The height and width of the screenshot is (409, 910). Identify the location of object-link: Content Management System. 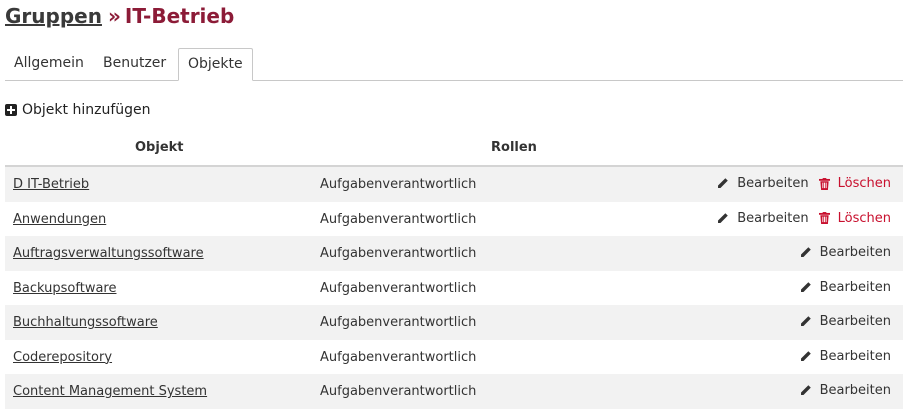
(110, 391).